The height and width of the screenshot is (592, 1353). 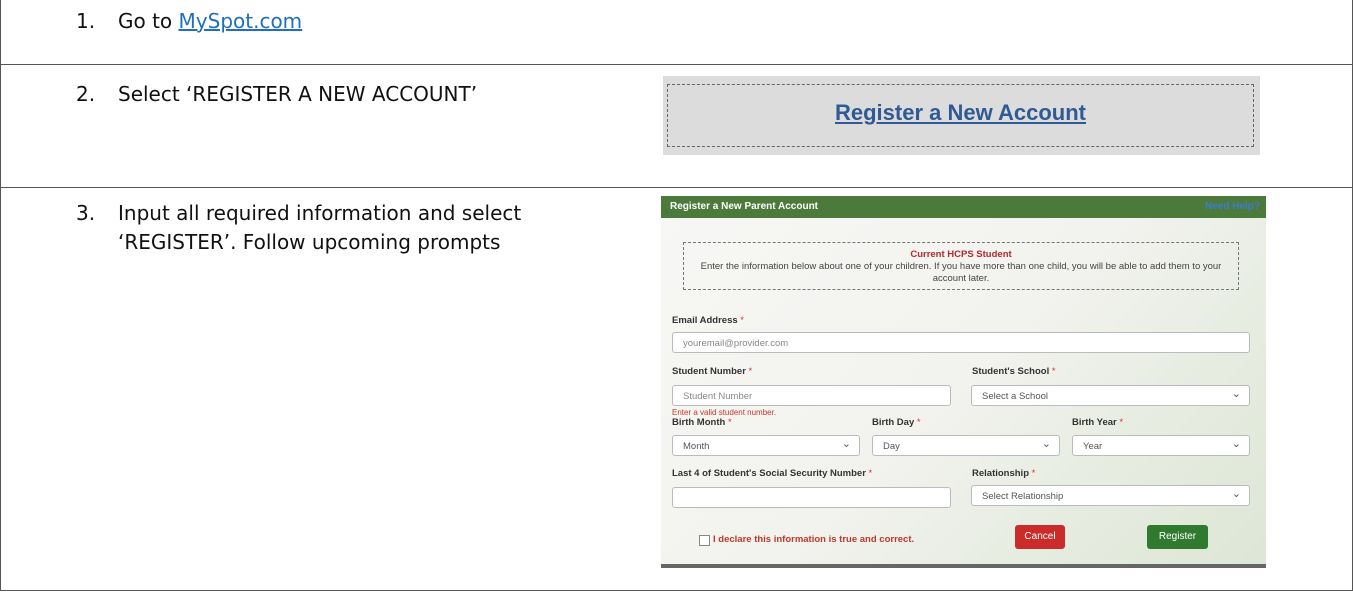 What do you see at coordinates (1014, 371) in the screenshot?
I see `school-label: Student's School *` at bounding box center [1014, 371].